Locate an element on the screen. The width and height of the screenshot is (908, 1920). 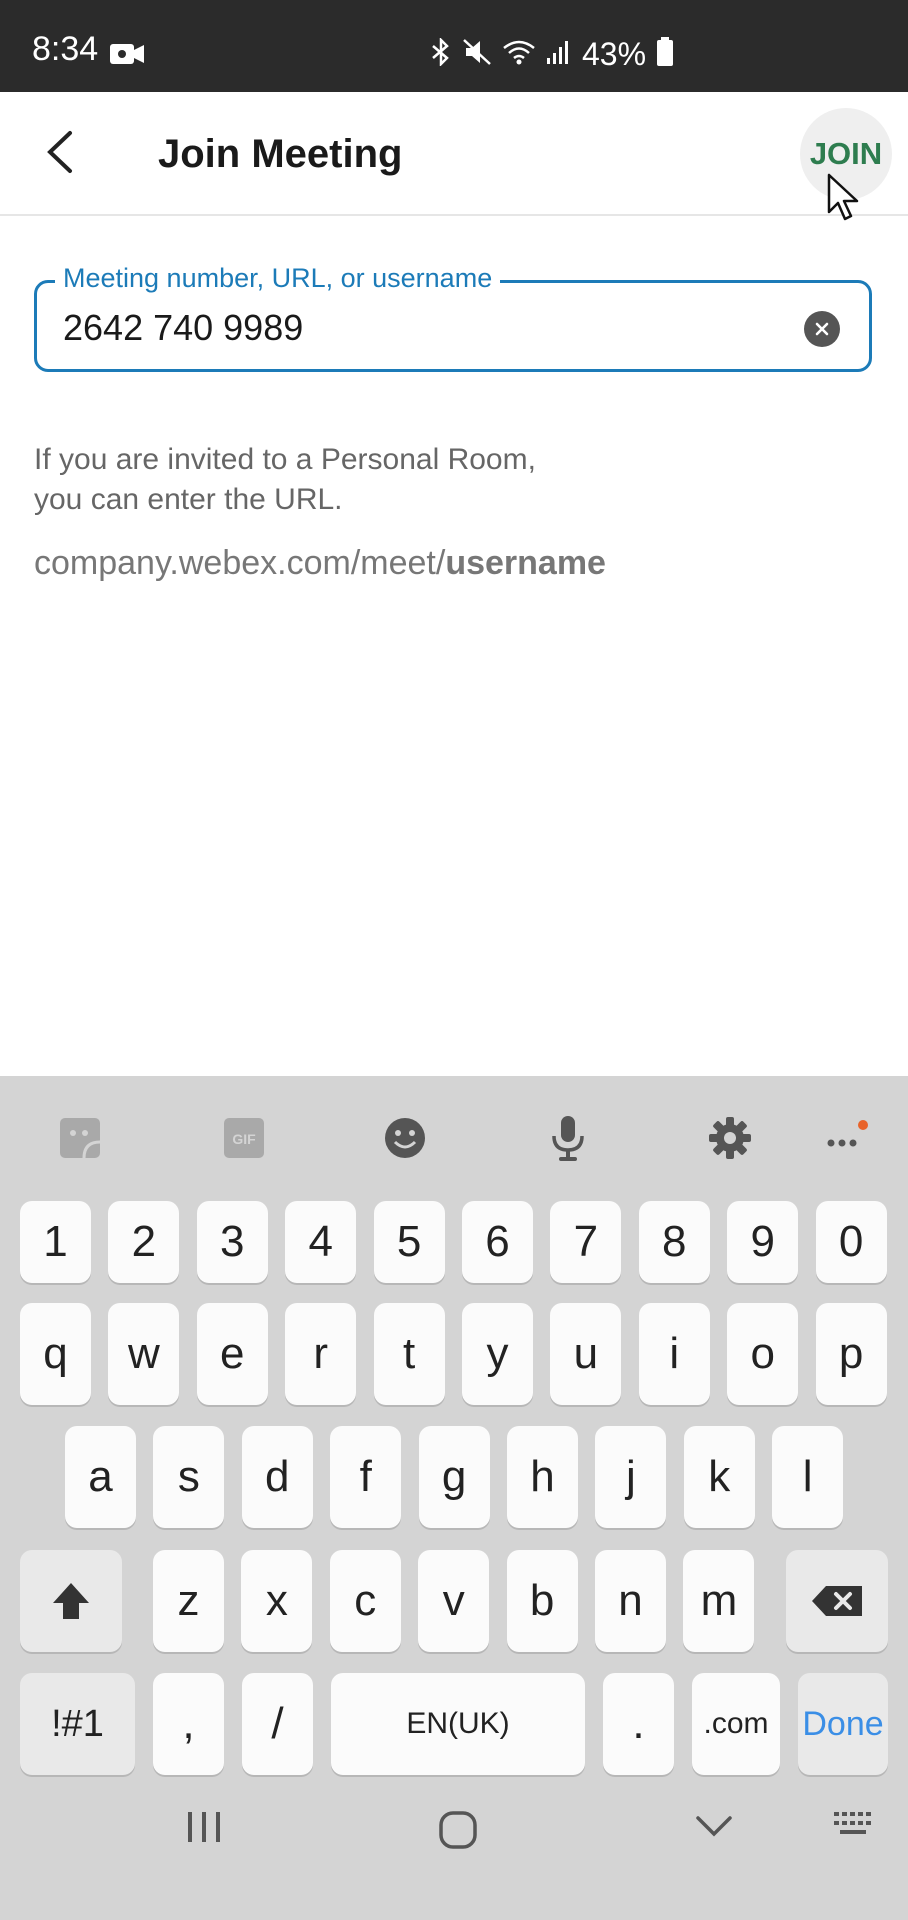
settings-gear-icon is located at coordinates (730, 1138).